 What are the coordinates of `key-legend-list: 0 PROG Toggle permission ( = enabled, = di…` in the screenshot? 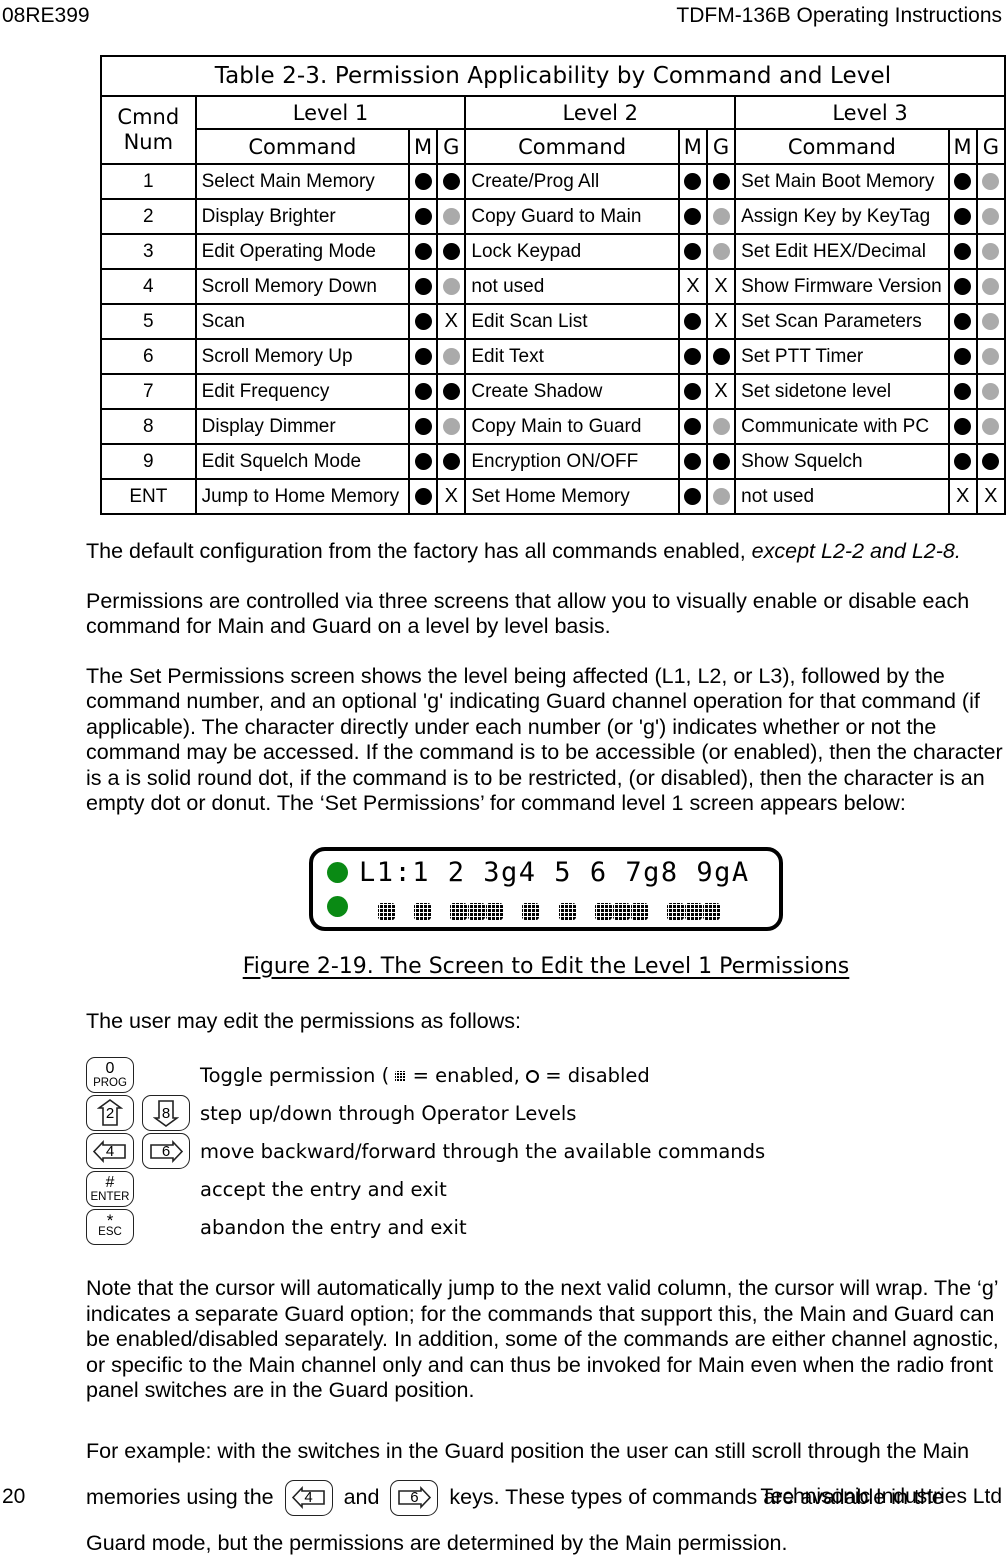 It's located at (546, 1151).